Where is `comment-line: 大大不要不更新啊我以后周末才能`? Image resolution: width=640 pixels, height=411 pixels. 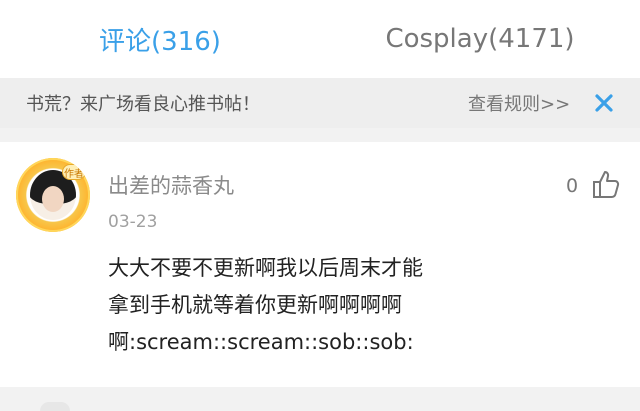
comment-line: 大大不要不更新啊我以后周末才能 is located at coordinates (265, 268).